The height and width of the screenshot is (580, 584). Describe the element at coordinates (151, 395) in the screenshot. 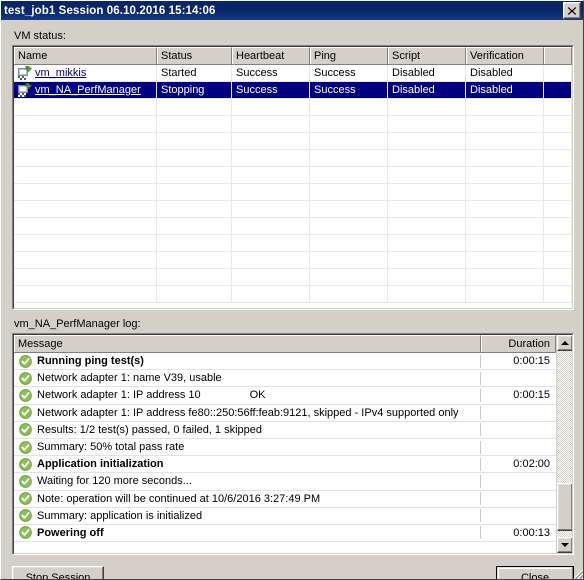

I see `log-message-text: Network adapter 1: IP address 10 OK` at that location.